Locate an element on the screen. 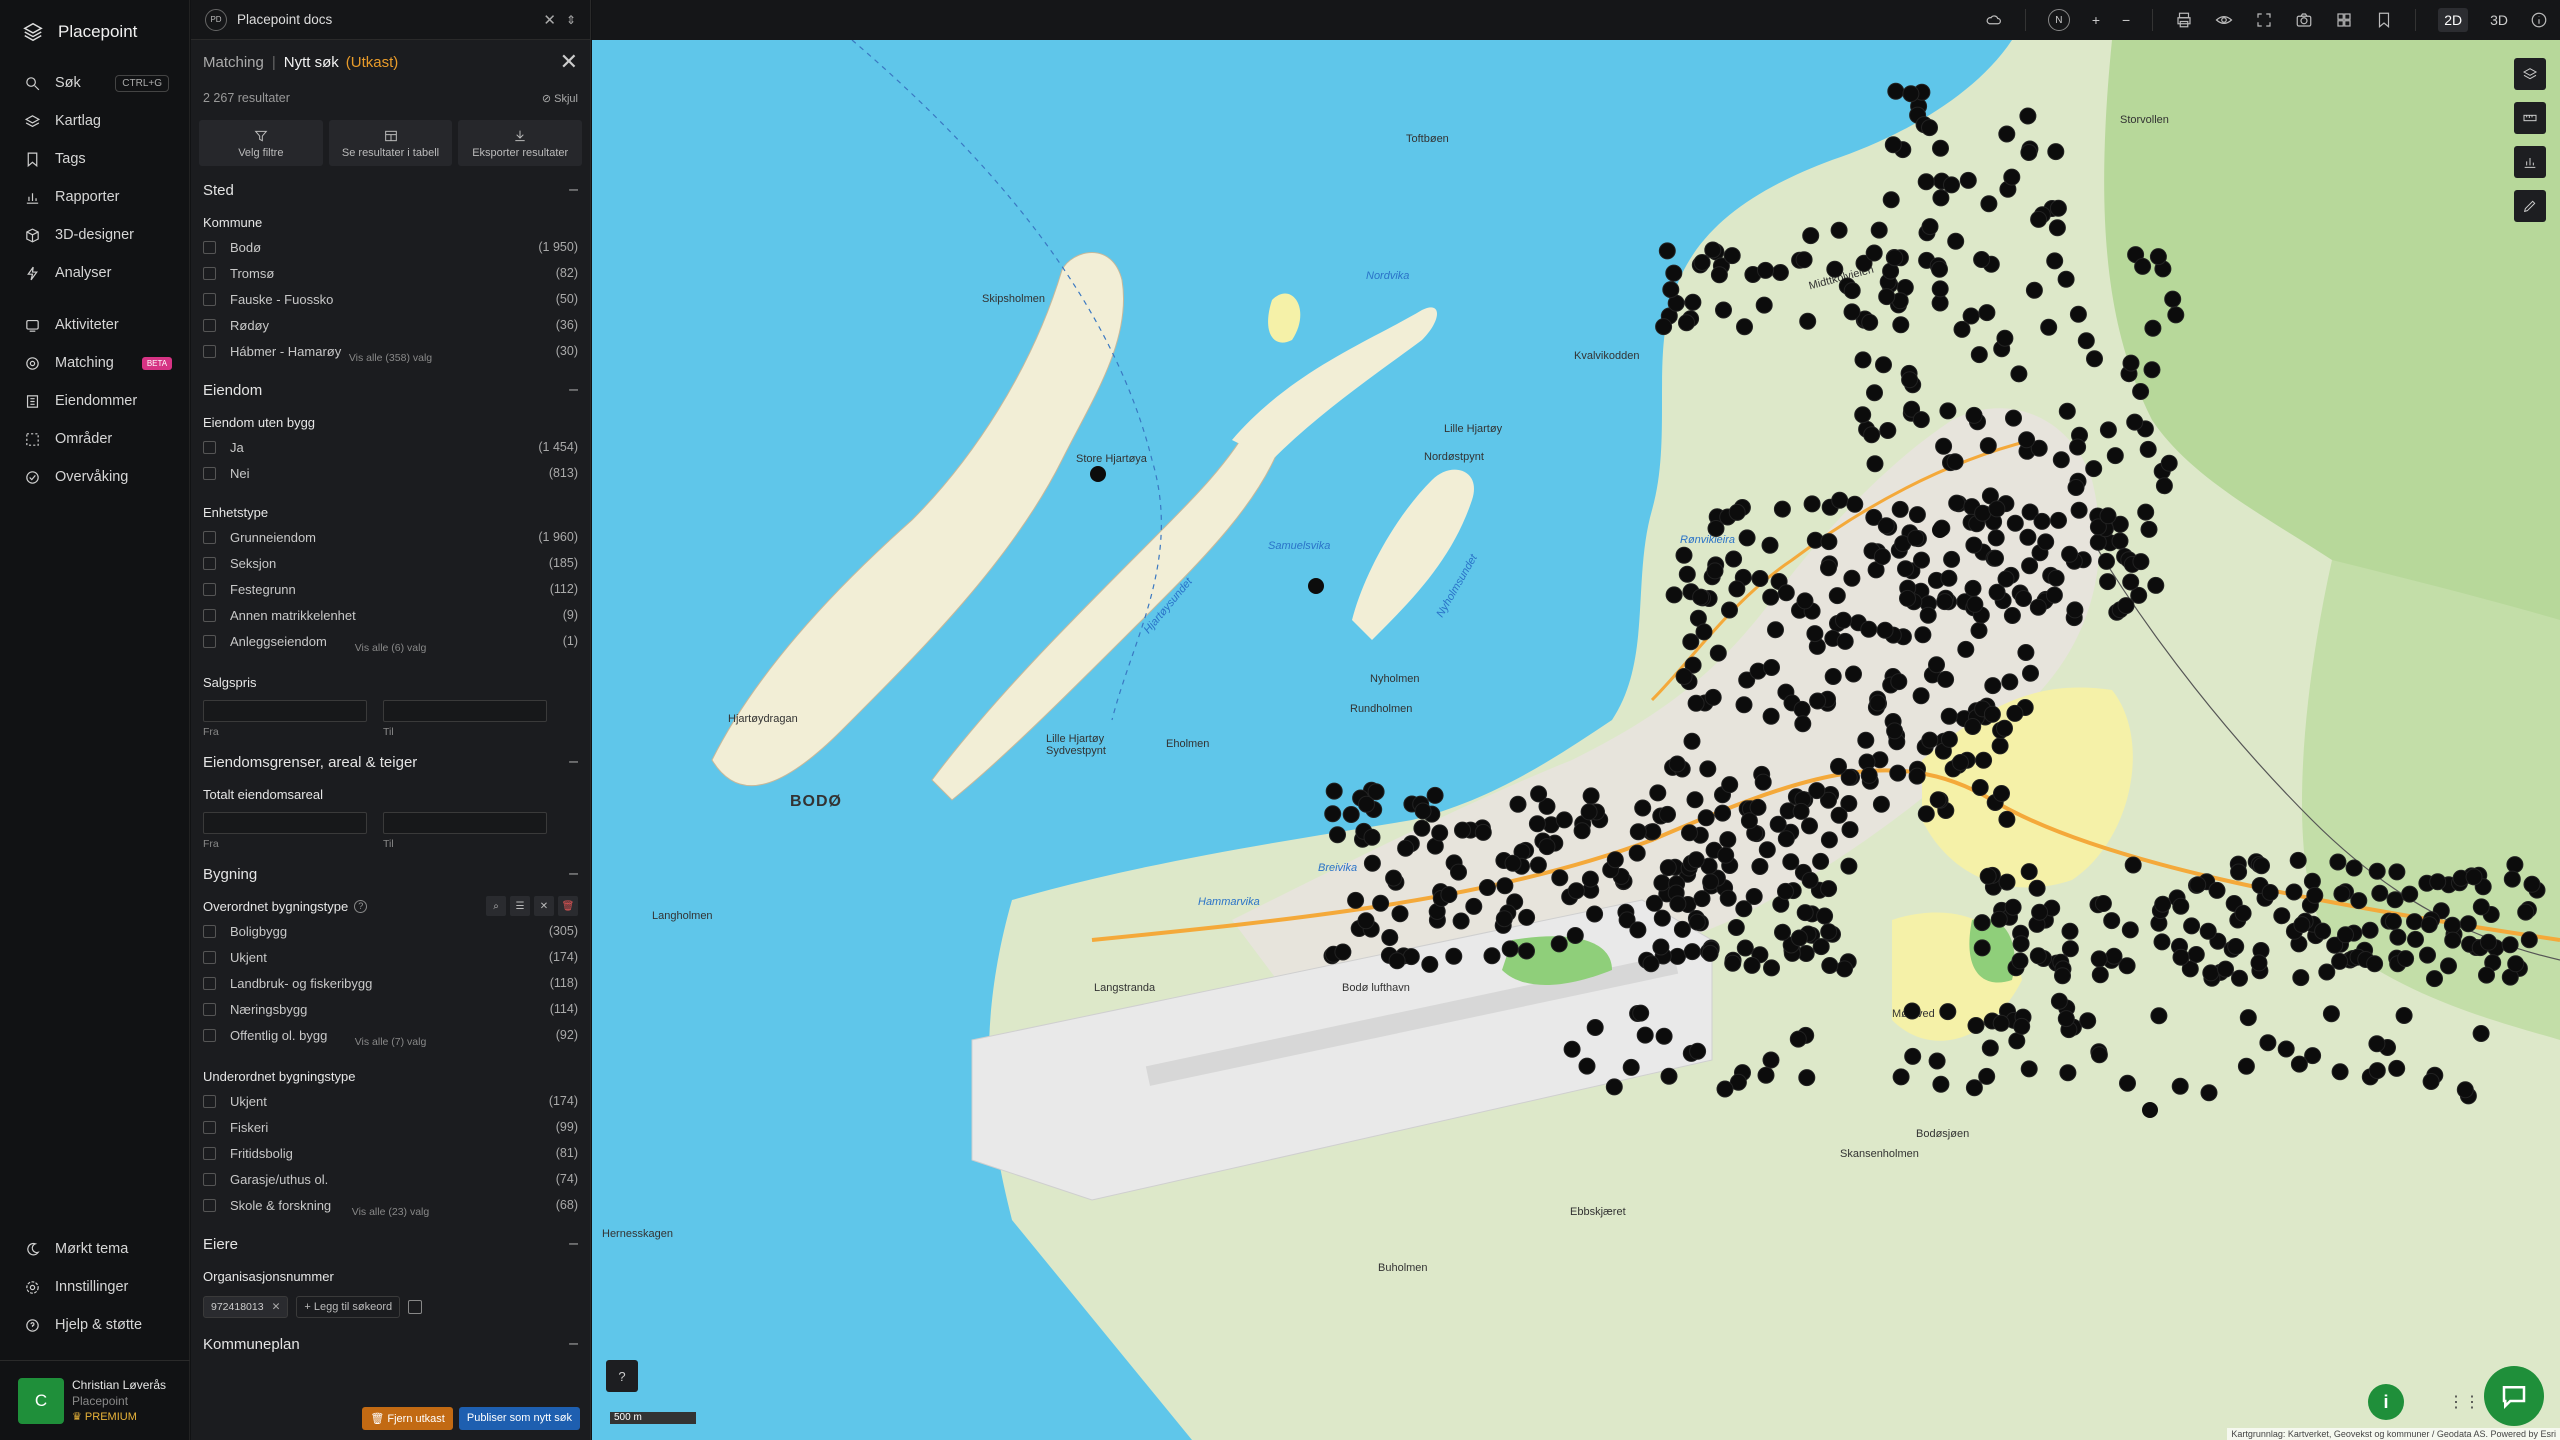 This screenshot has width=2560, height=1440. nav-item-help: Hjelp & støtte is located at coordinates (95, 1325).